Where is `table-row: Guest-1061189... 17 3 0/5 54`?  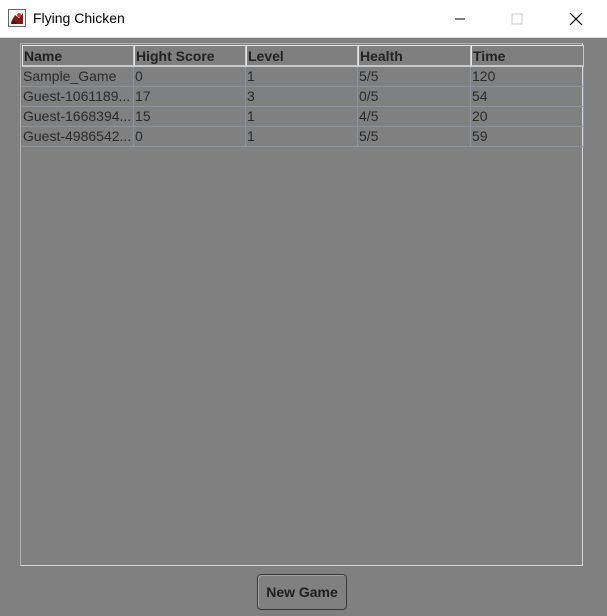 table-row: Guest-1061189... 17 3 0/5 54 is located at coordinates (303, 97).